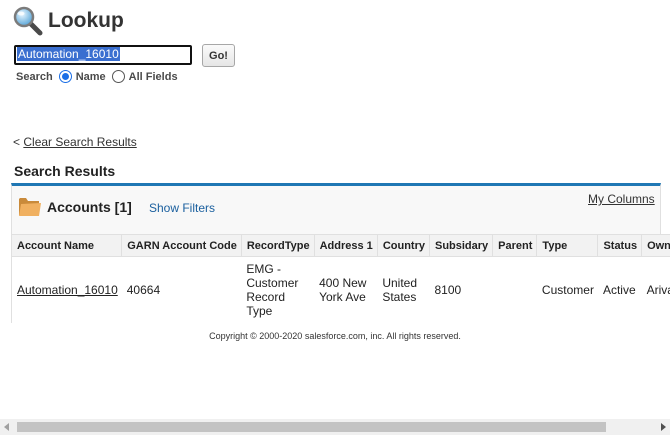 The width and height of the screenshot is (670, 435). What do you see at coordinates (658, 290) in the screenshot?
I see `cell-owner: Arivalag` at bounding box center [658, 290].